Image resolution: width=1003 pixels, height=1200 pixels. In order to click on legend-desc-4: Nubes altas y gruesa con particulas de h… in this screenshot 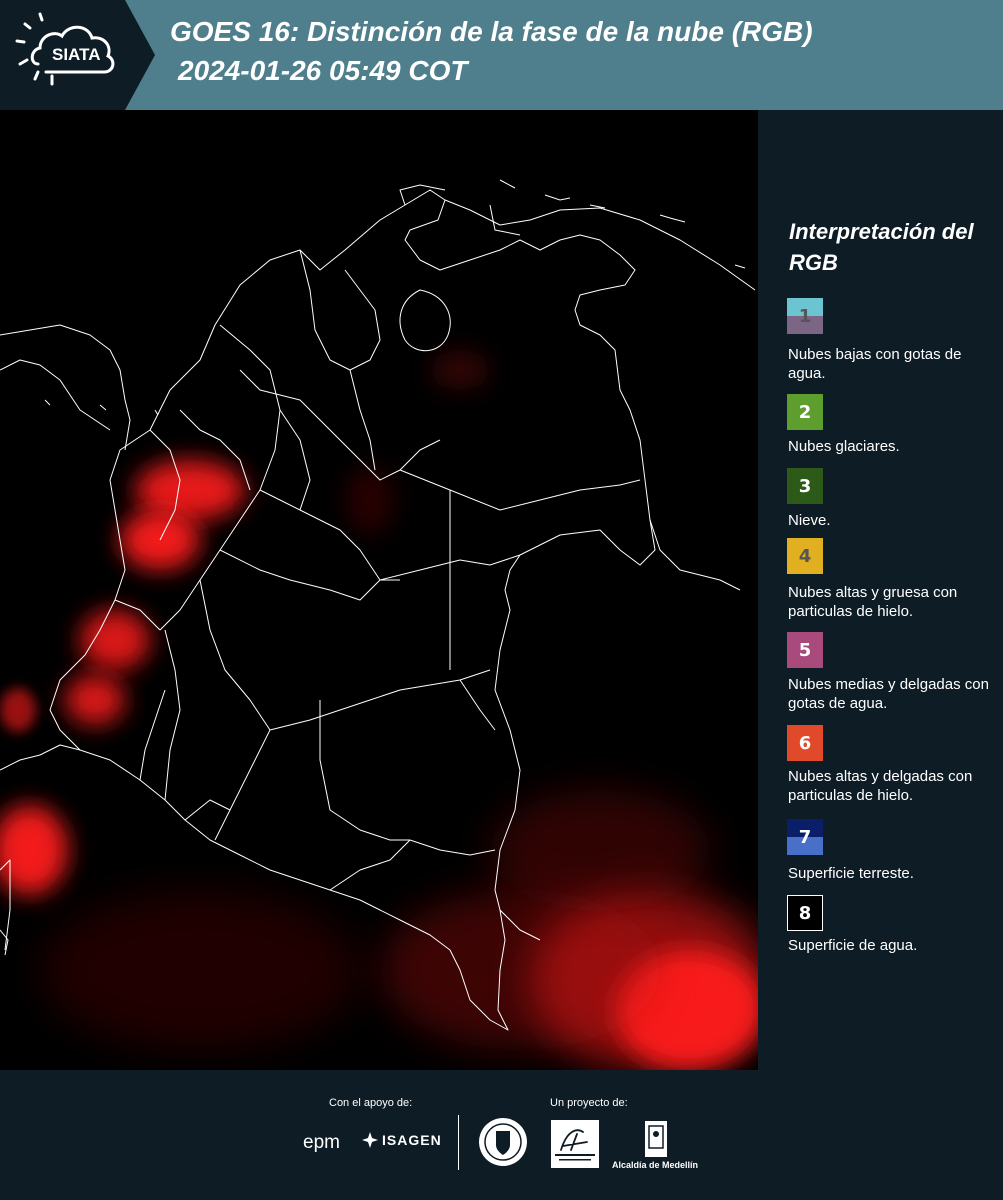, I will do `click(873, 602)`.